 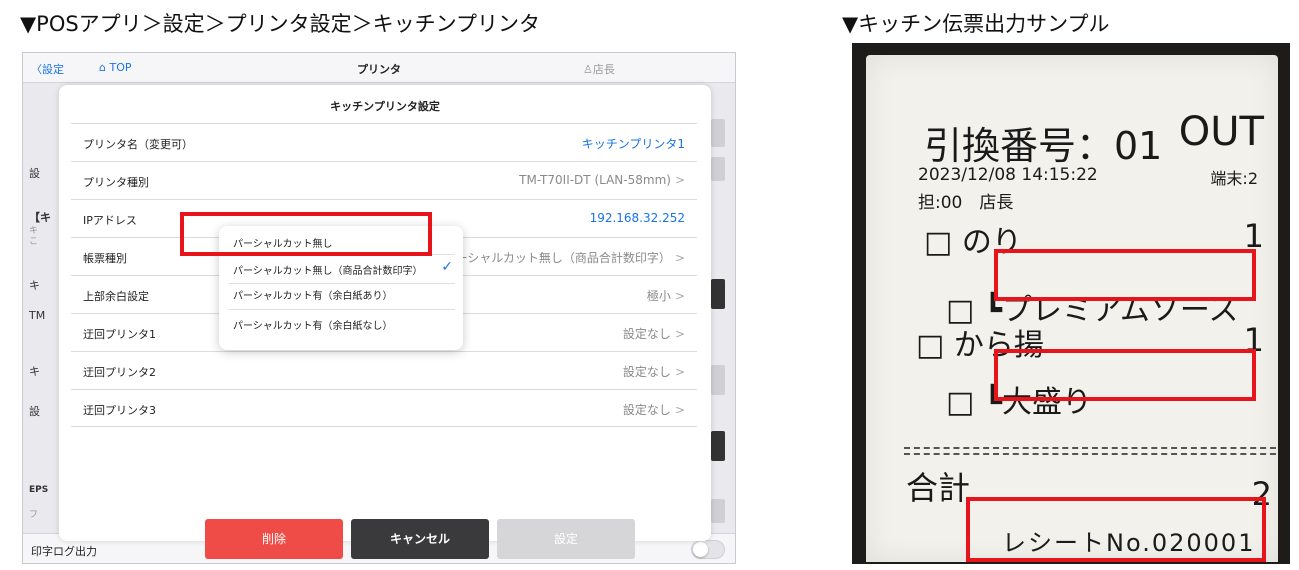 What do you see at coordinates (447, 267) in the screenshot?
I see `checkmark-icon: ✓` at bounding box center [447, 267].